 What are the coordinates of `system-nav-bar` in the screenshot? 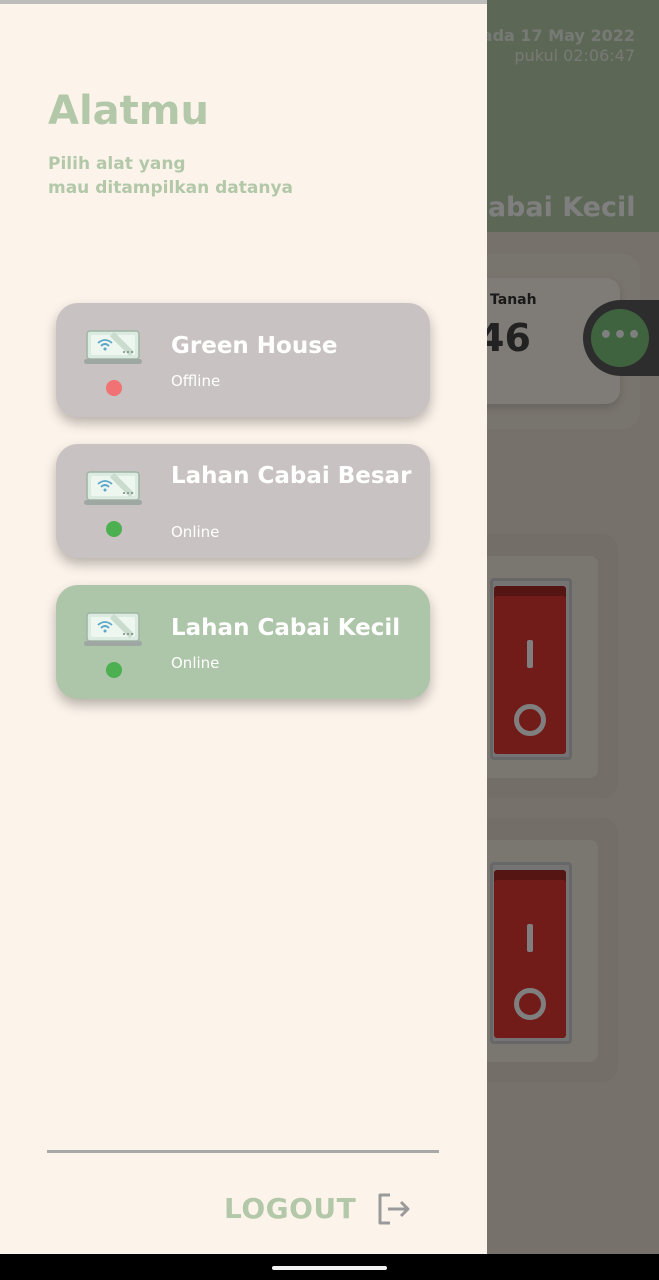 It's located at (329, 1267).